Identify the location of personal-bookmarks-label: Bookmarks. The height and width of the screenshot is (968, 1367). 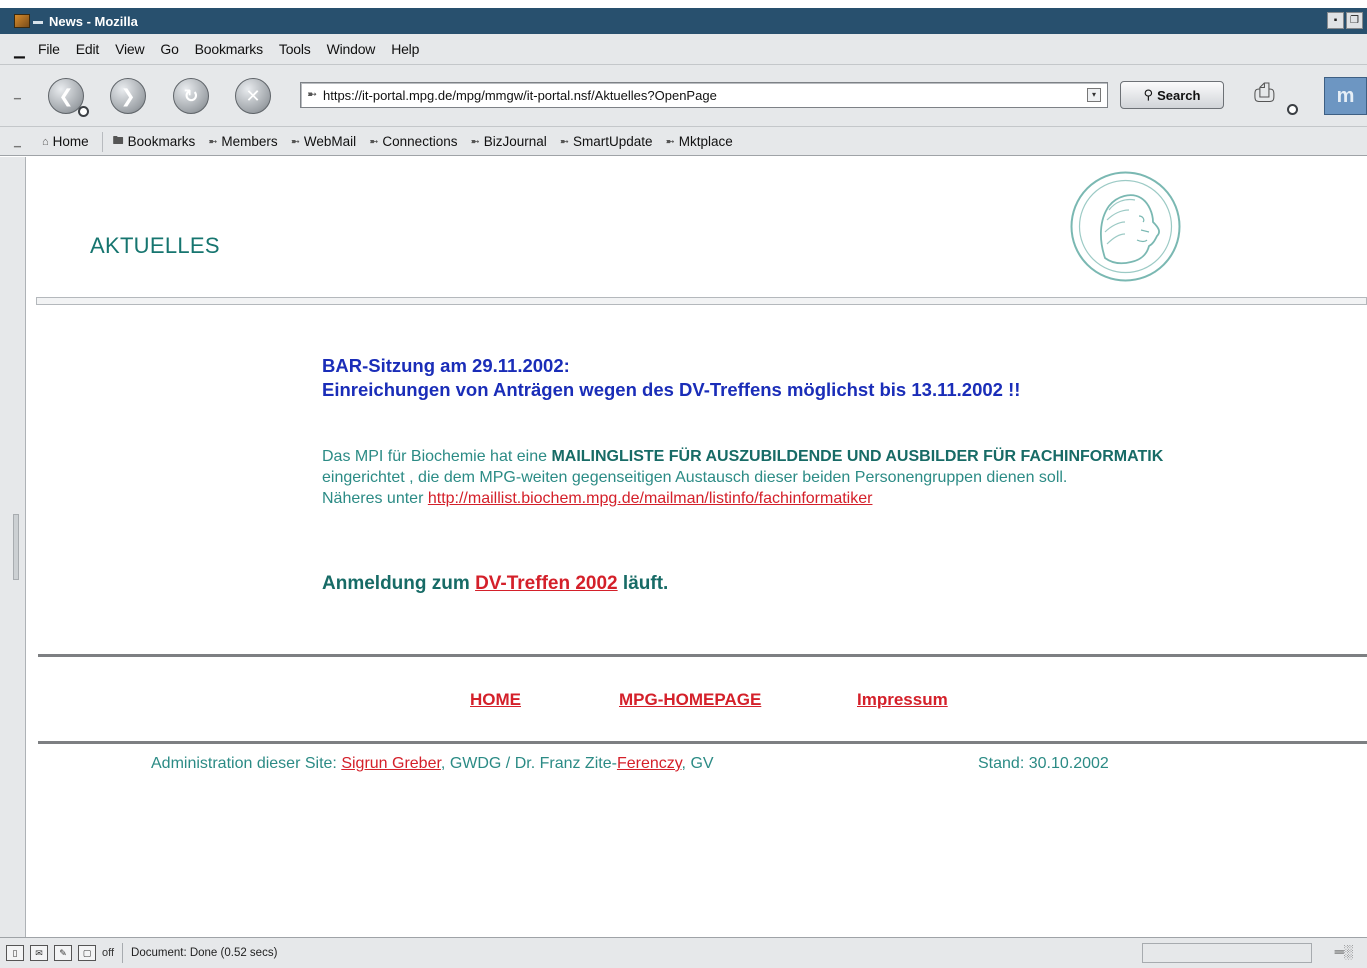
(161, 141).